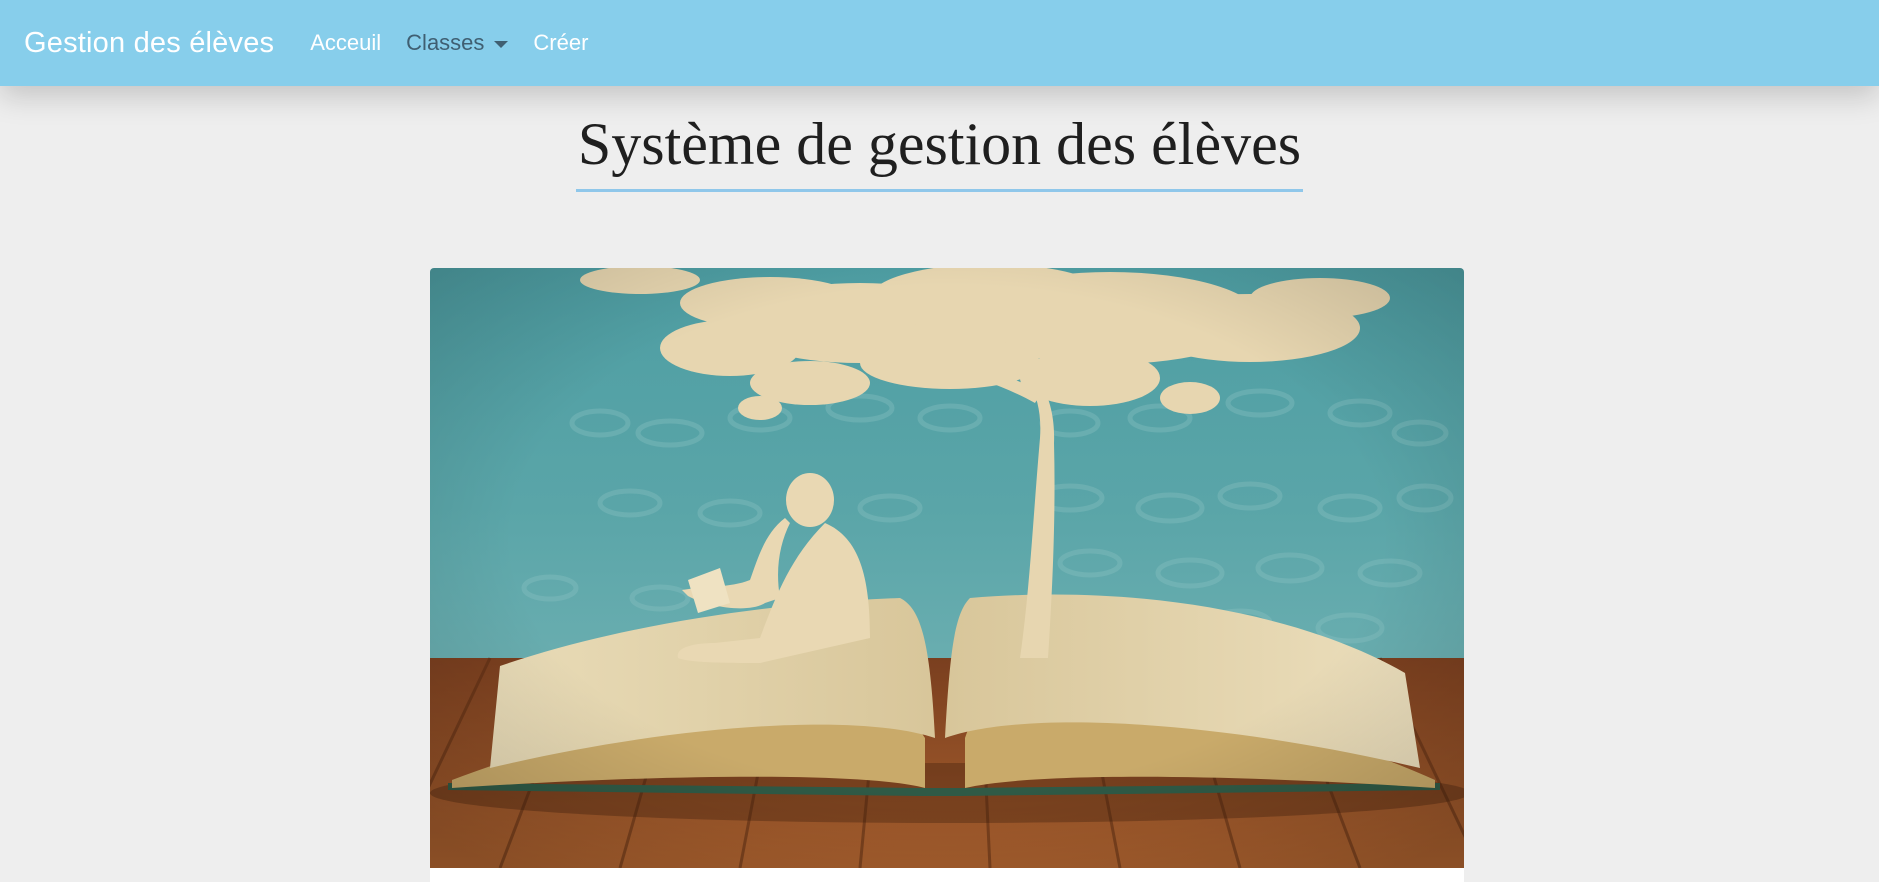 The height and width of the screenshot is (882, 1879). I want to click on top-navbar: Gestion des élèves Acceuil Classes Créer, so click(939, 43).